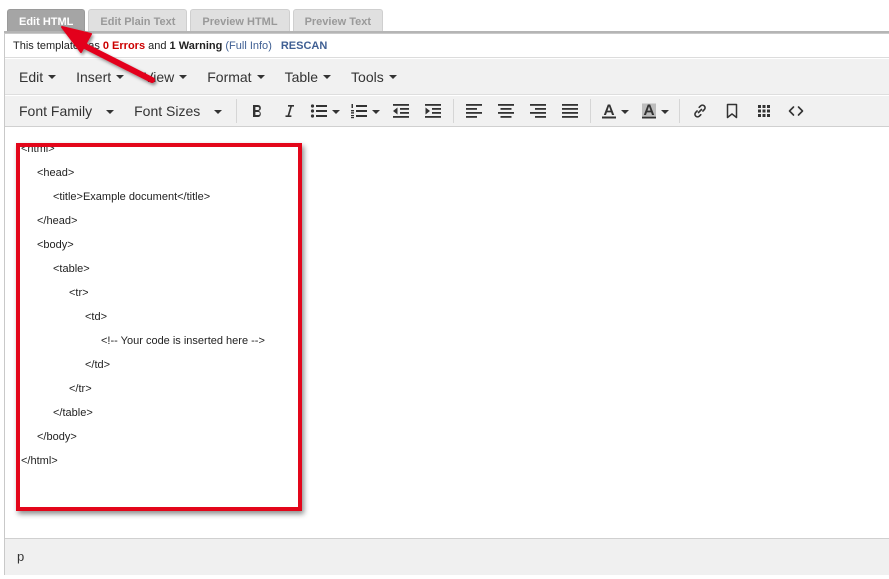 This screenshot has height=579, width=889. Describe the element at coordinates (301, 76) in the screenshot. I see `menu-table-label: Table` at that location.